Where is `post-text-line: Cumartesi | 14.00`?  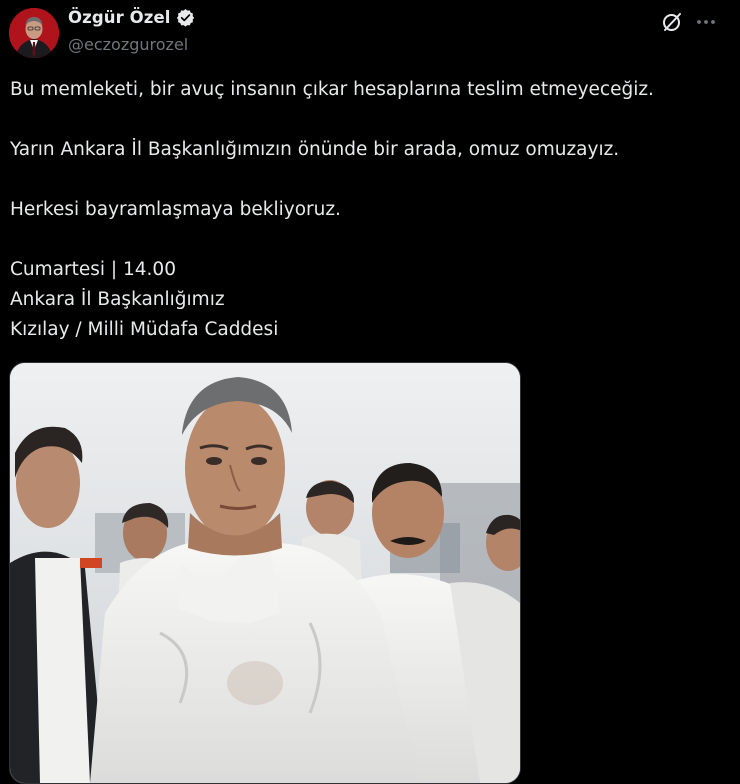
post-text-line: Cumartesi | 14.00 is located at coordinates (93, 269).